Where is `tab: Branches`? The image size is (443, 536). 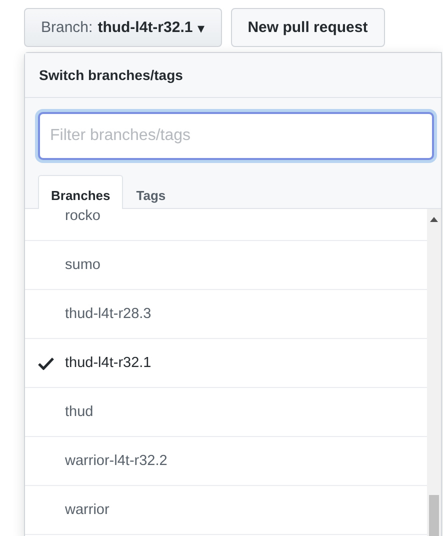
tab: Branches is located at coordinates (81, 192).